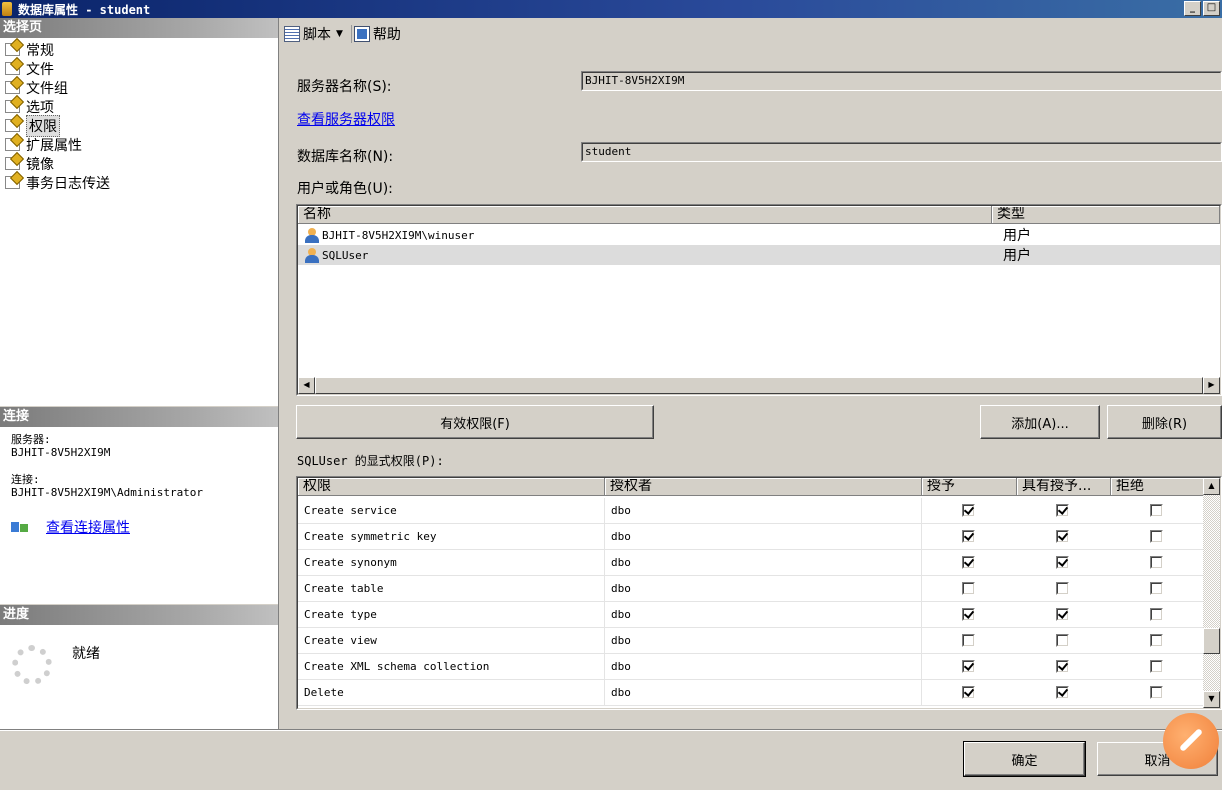 Image resolution: width=1222 pixels, height=790 pixels. What do you see at coordinates (451, 615) in the screenshot?
I see `permission-name: Create type` at bounding box center [451, 615].